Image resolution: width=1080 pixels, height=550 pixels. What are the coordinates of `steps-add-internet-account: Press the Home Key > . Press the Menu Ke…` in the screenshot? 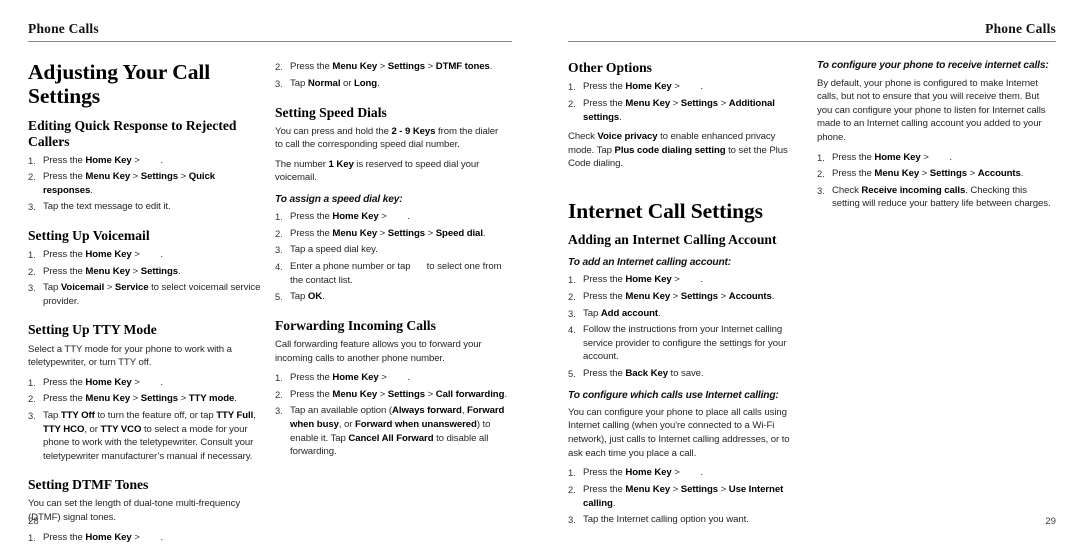 It's located at (685, 326).